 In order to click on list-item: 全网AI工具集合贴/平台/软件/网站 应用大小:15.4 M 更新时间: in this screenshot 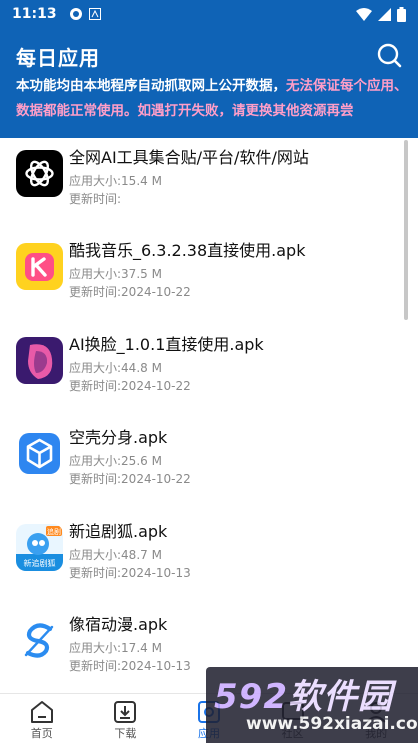, I will do `click(200, 185)`.